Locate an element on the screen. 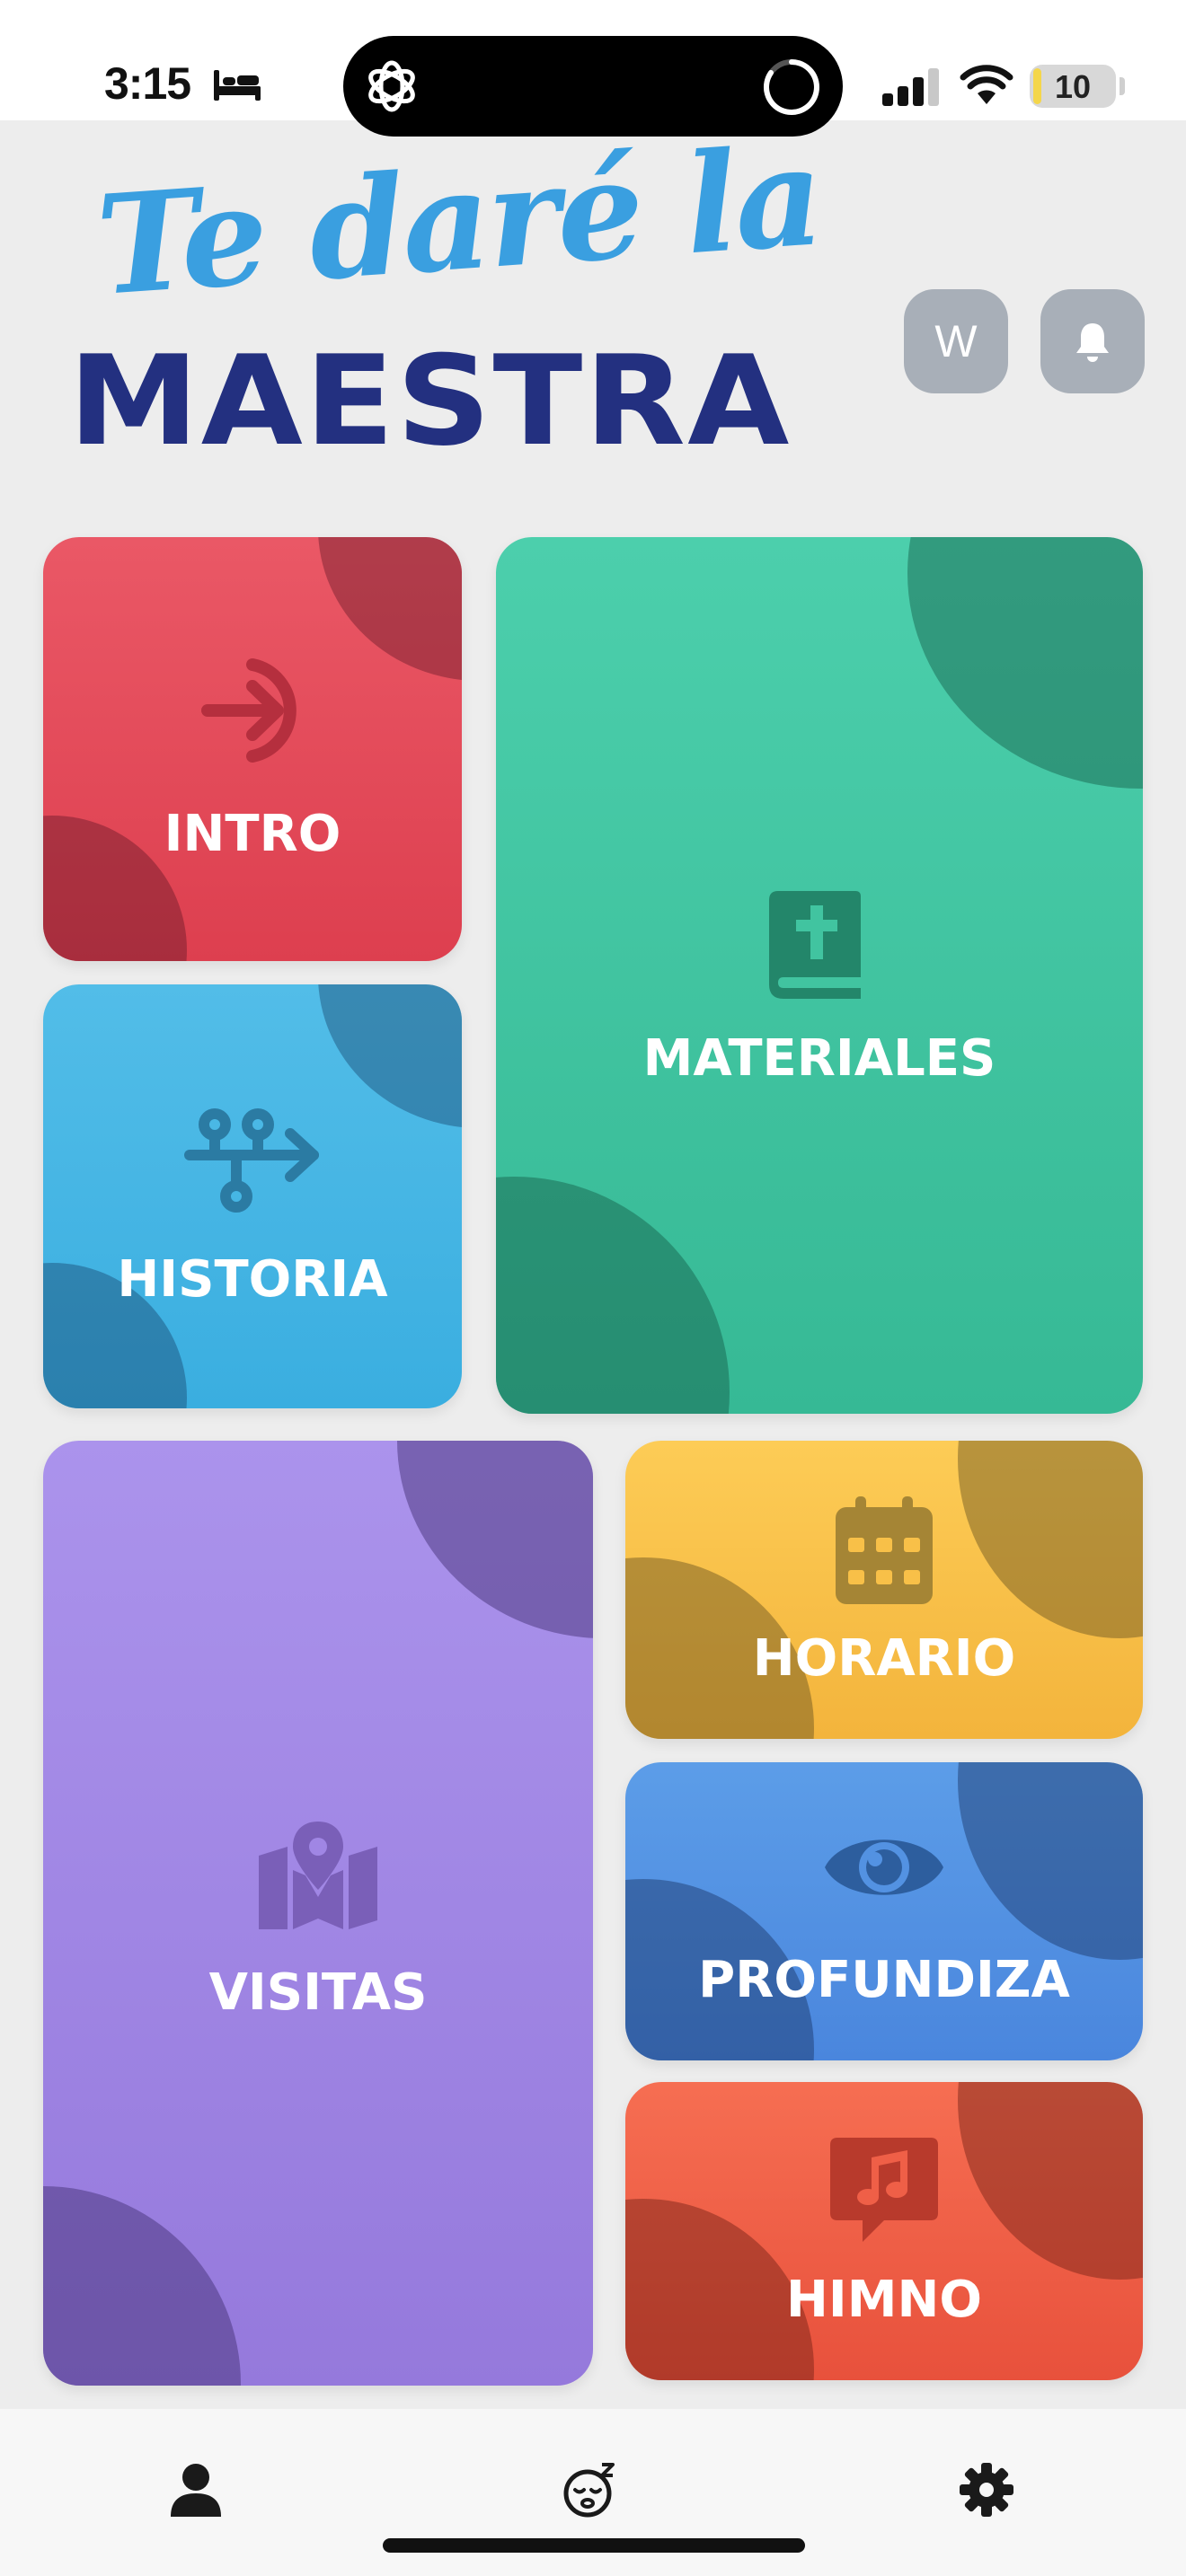  calendar-icon is located at coordinates (884, 1550).